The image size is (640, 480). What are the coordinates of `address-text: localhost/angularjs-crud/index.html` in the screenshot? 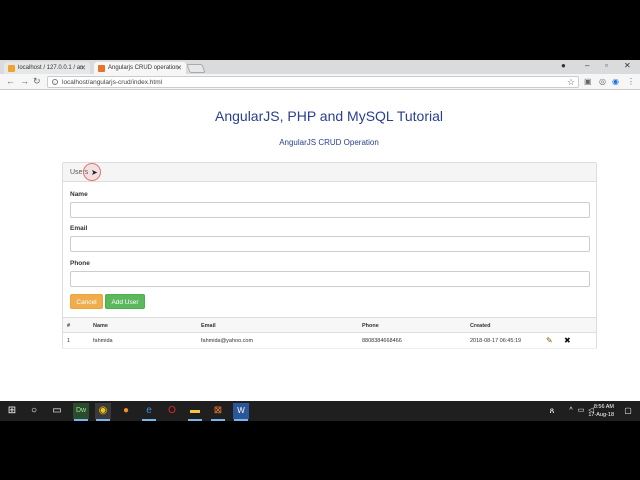 It's located at (112, 82).